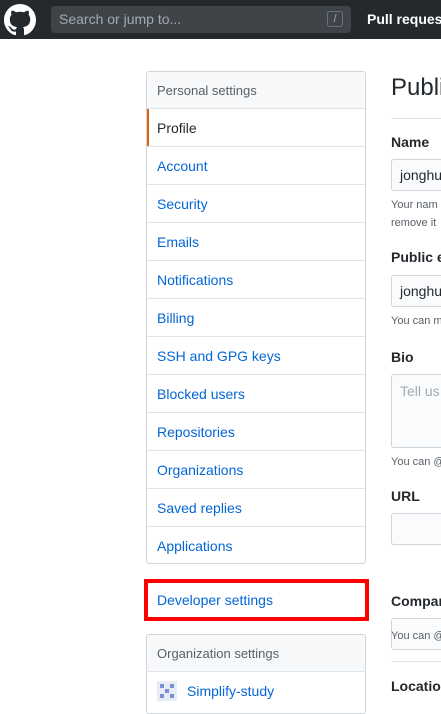 This screenshot has width=441, height=714. I want to click on menu-item-billing: Billing, so click(256, 318).